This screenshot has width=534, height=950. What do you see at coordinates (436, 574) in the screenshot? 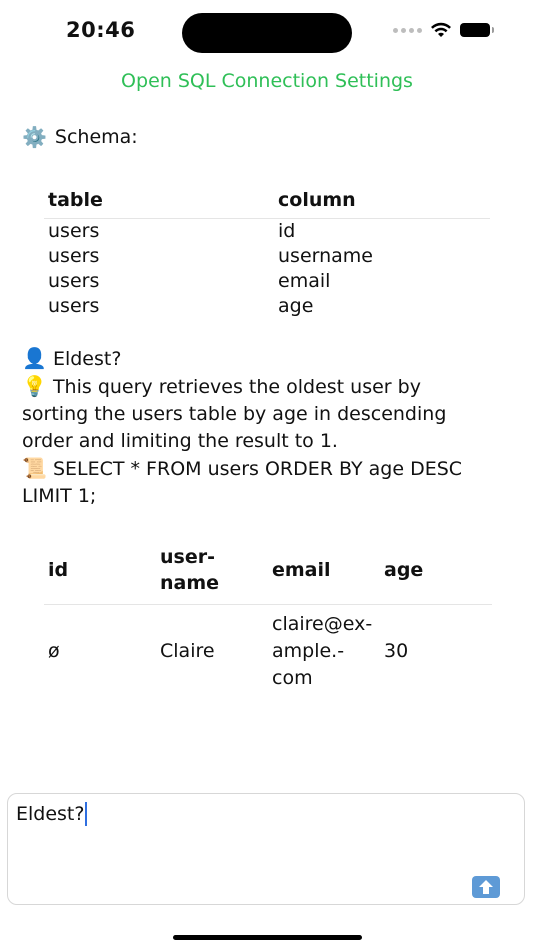
I see `result-header-age: age` at bounding box center [436, 574].